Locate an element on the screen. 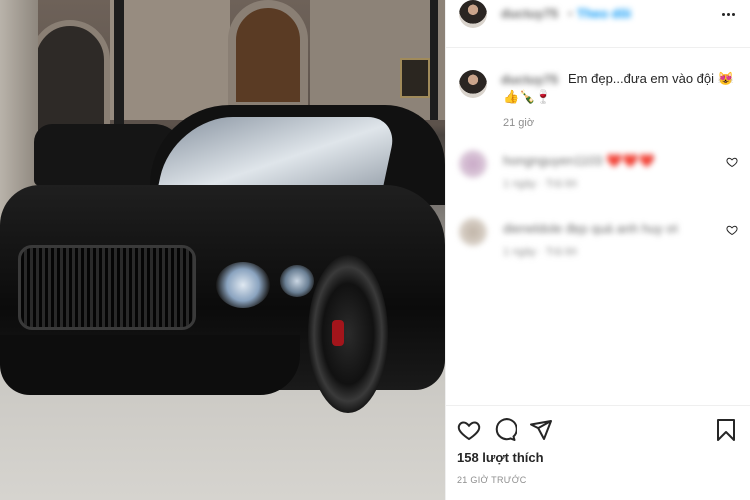  comment-text: hongnguyen1103 ❤️❤️❤️ is located at coordinates (579, 161).